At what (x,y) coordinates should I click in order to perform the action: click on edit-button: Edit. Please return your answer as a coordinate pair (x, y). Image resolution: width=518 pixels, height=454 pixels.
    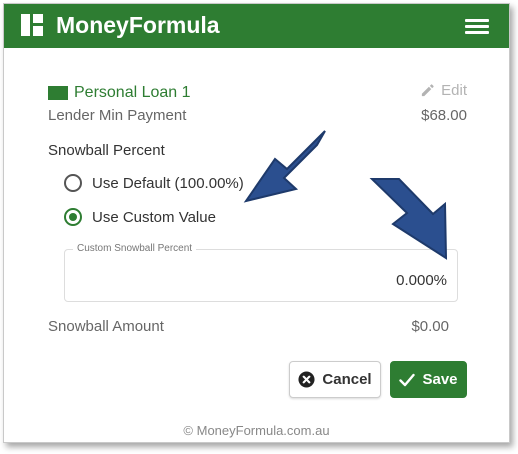
    Looking at the image, I should click on (443, 90).